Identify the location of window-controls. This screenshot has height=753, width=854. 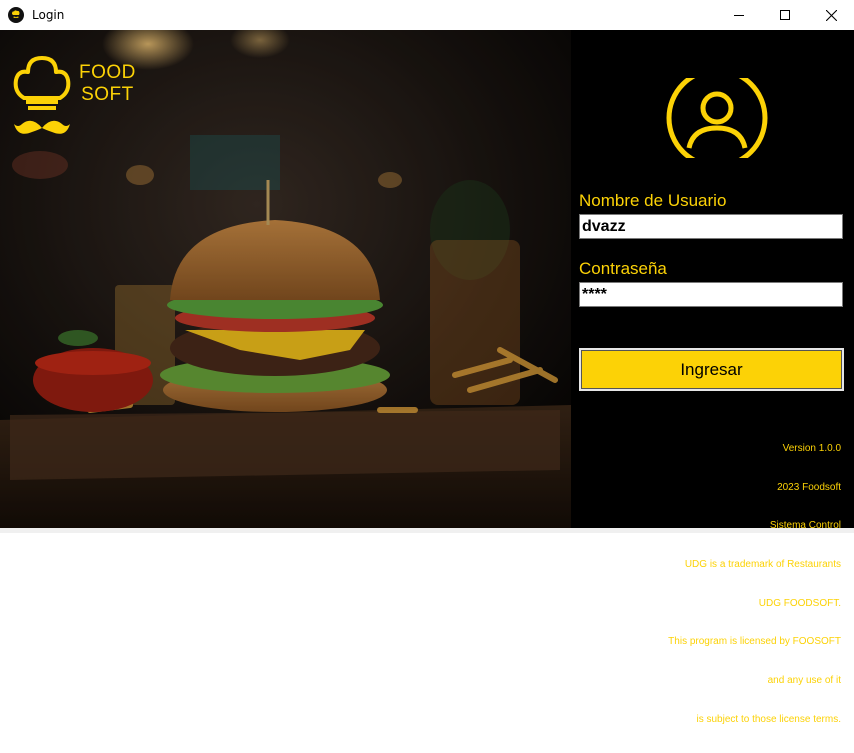
(785, 15).